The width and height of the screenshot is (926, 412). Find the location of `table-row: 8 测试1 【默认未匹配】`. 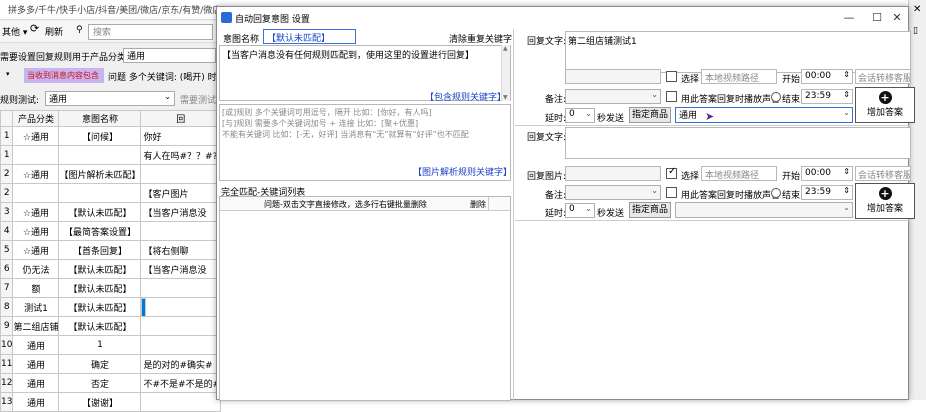

table-row: 8 测试1 【默认未匹配】 is located at coordinates (110, 307).